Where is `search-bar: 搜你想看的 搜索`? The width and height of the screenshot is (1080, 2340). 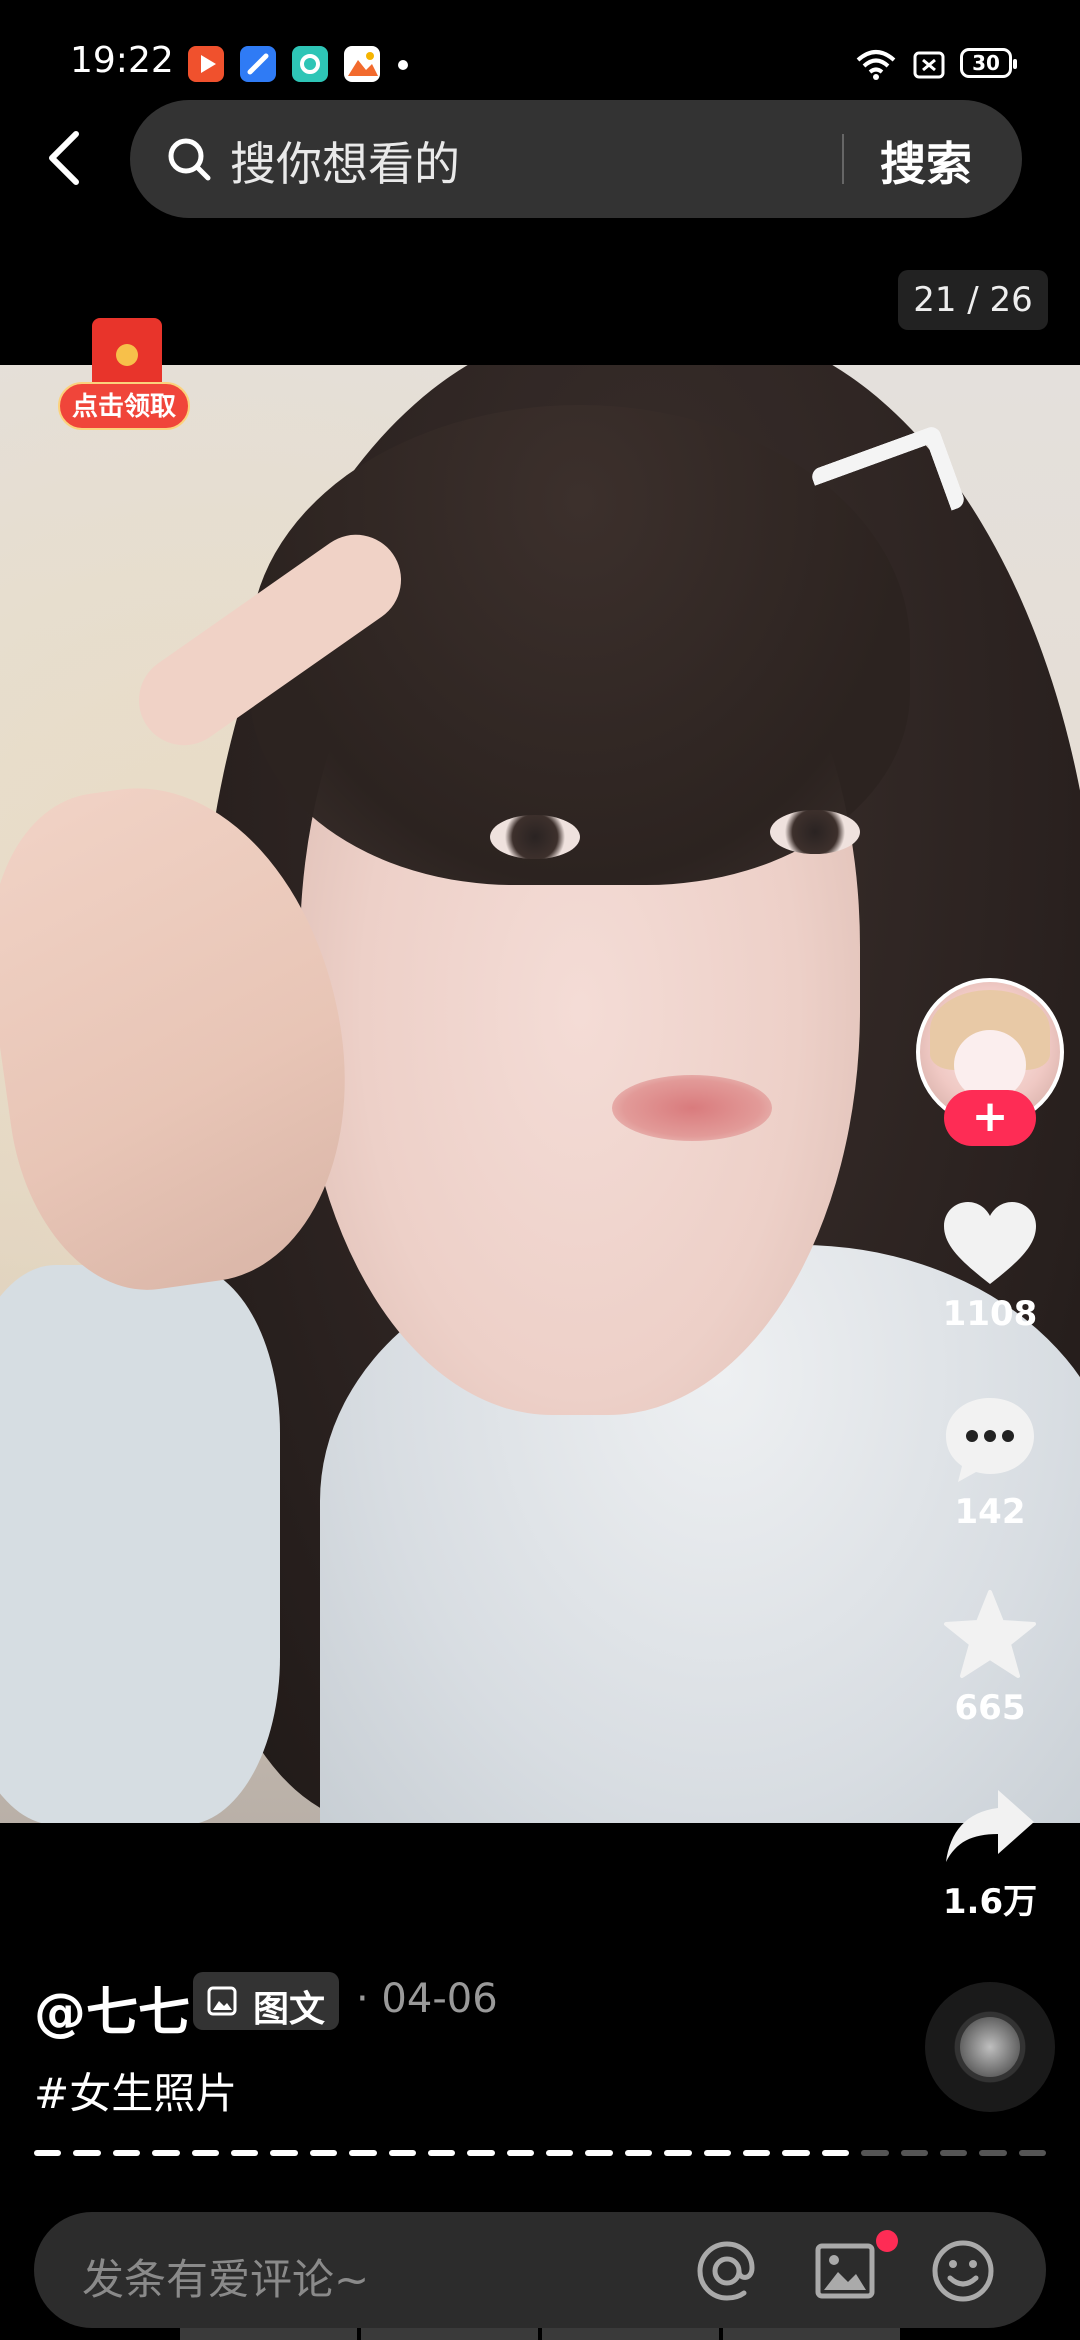
search-bar: 搜你想看的 搜索 is located at coordinates (576, 159).